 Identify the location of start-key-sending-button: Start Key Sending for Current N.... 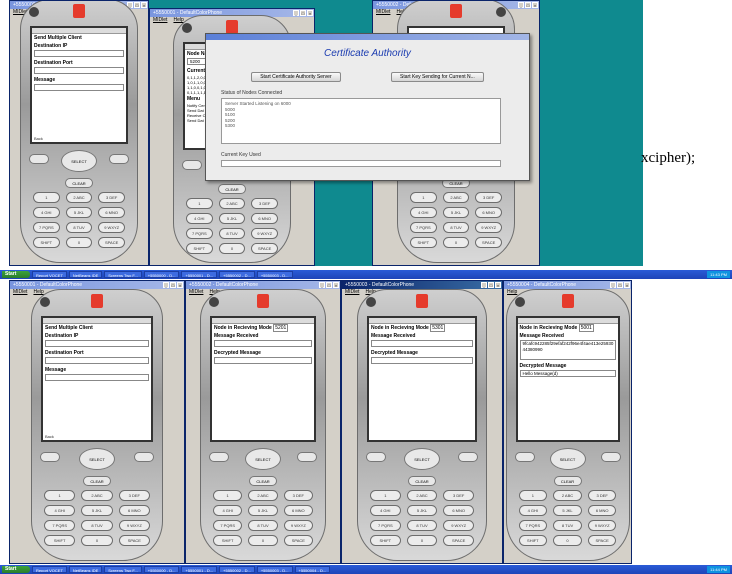
(437, 77).